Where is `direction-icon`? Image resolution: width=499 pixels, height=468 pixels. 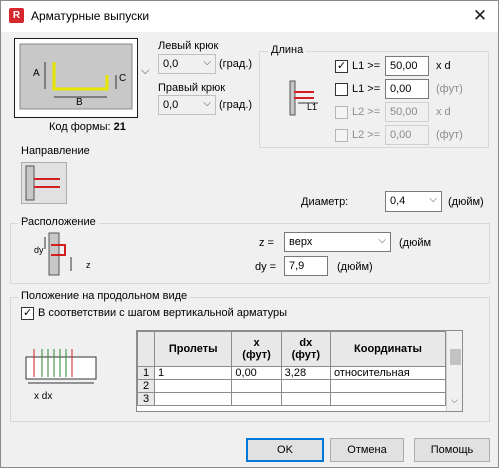
direction-icon is located at coordinates (42, 183).